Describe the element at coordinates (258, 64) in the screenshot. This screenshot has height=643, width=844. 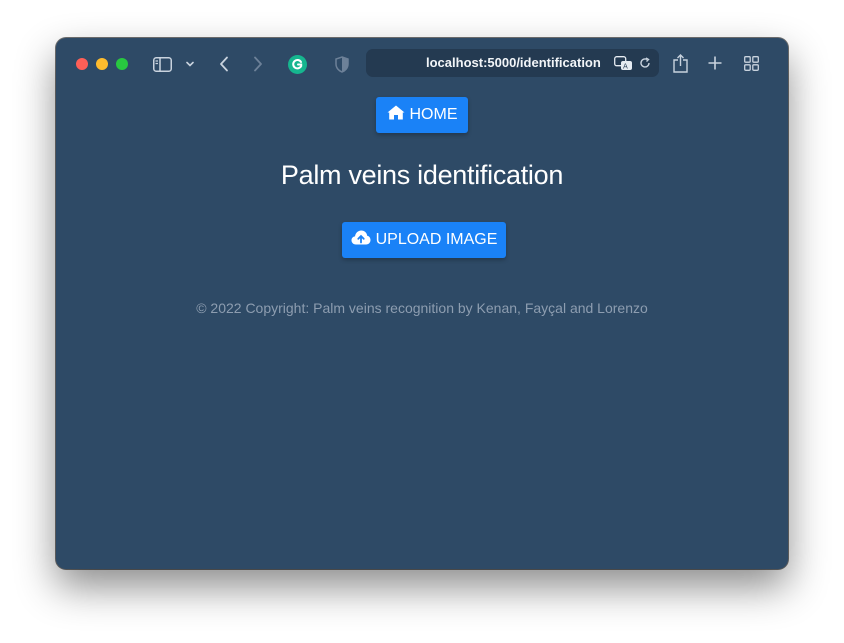
I see `forward-icon` at that location.